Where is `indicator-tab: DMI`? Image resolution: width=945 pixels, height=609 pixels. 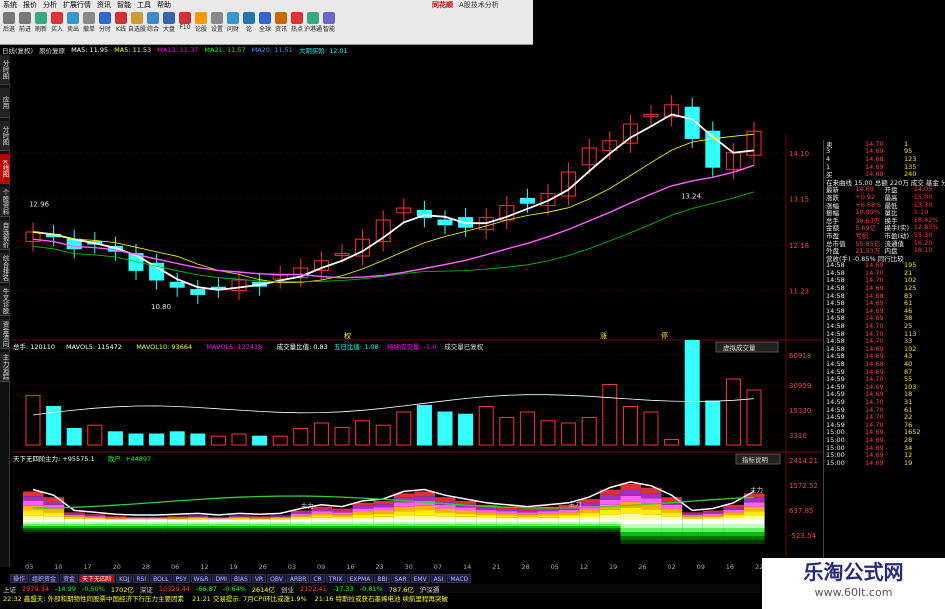 indicator-tab: DMI is located at coordinates (221, 578).